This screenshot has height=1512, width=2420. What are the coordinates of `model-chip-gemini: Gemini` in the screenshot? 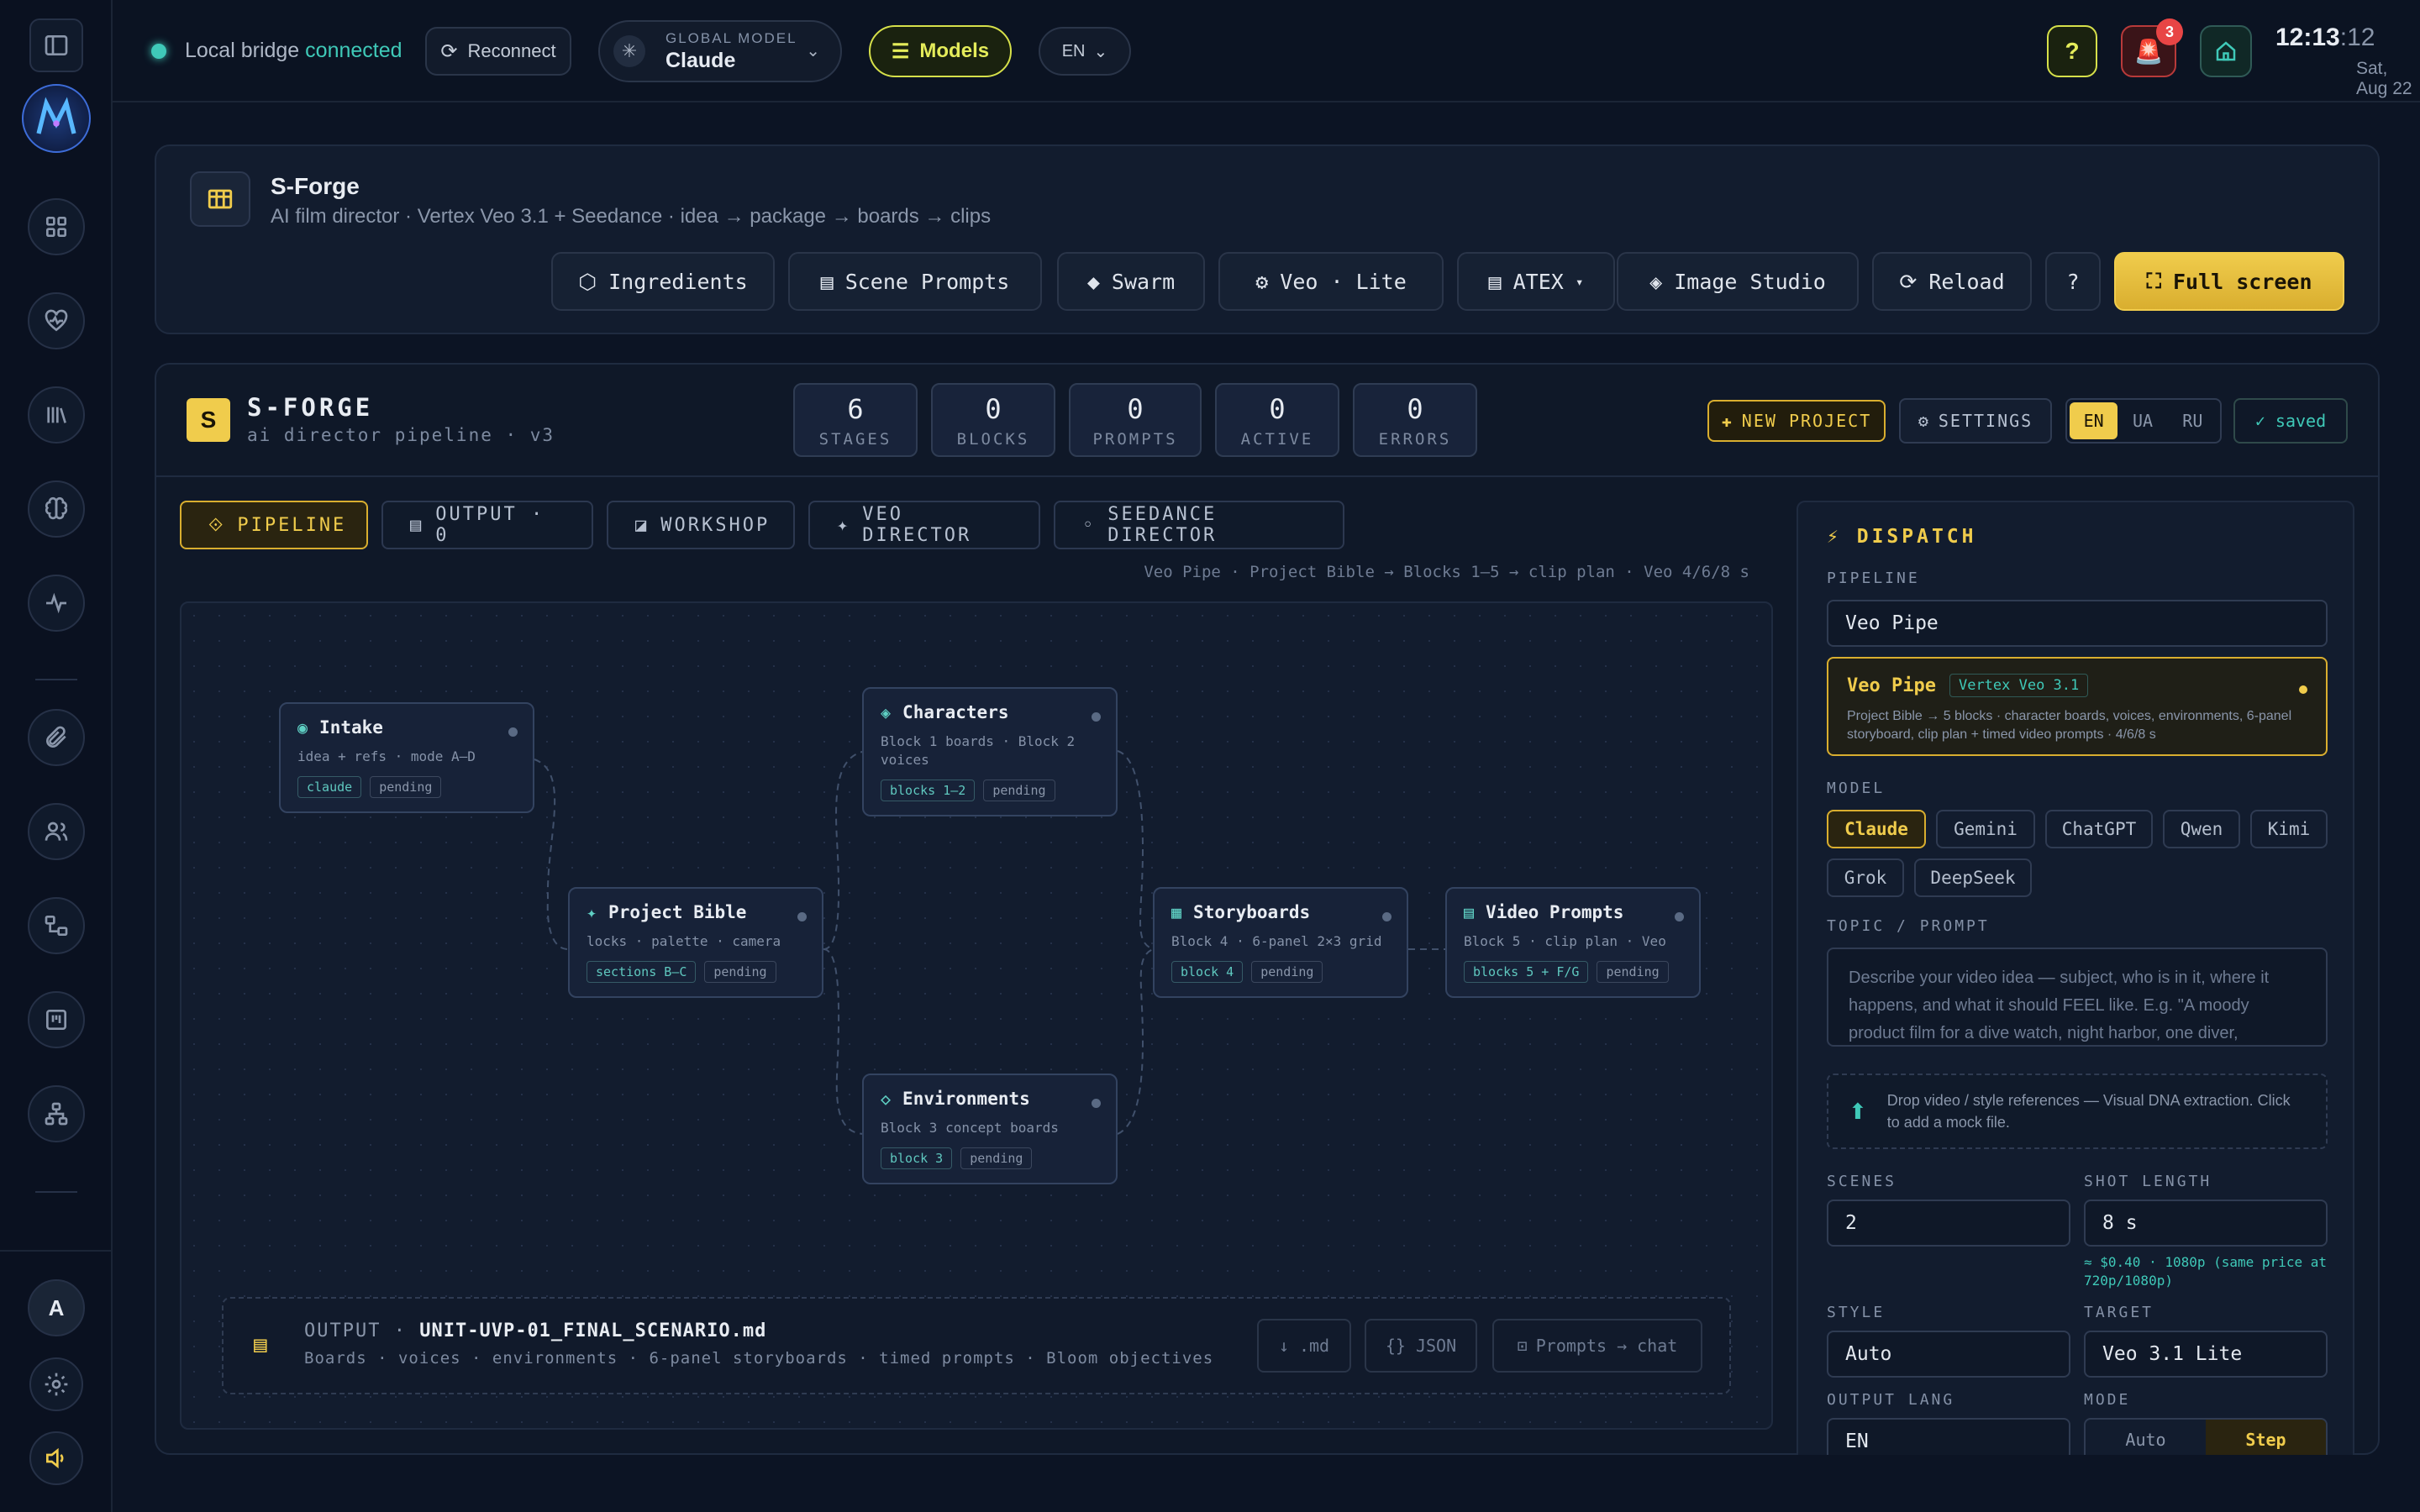 It's located at (1985, 829).